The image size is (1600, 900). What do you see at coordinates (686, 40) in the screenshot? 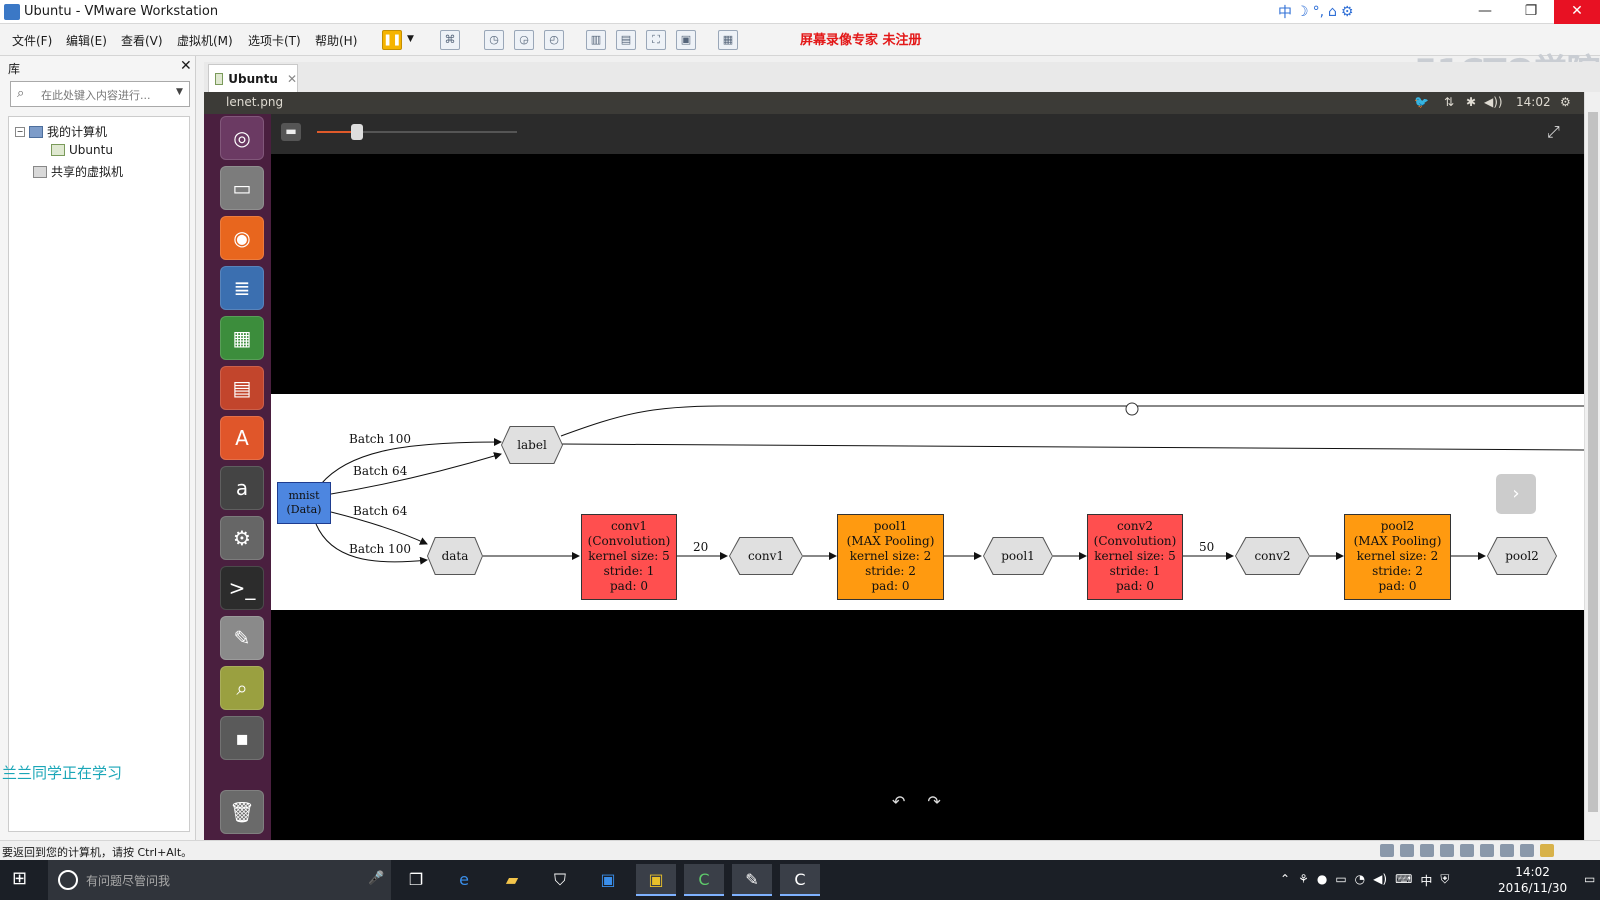
I see `unity-icon: ▣` at bounding box center [686, 40].